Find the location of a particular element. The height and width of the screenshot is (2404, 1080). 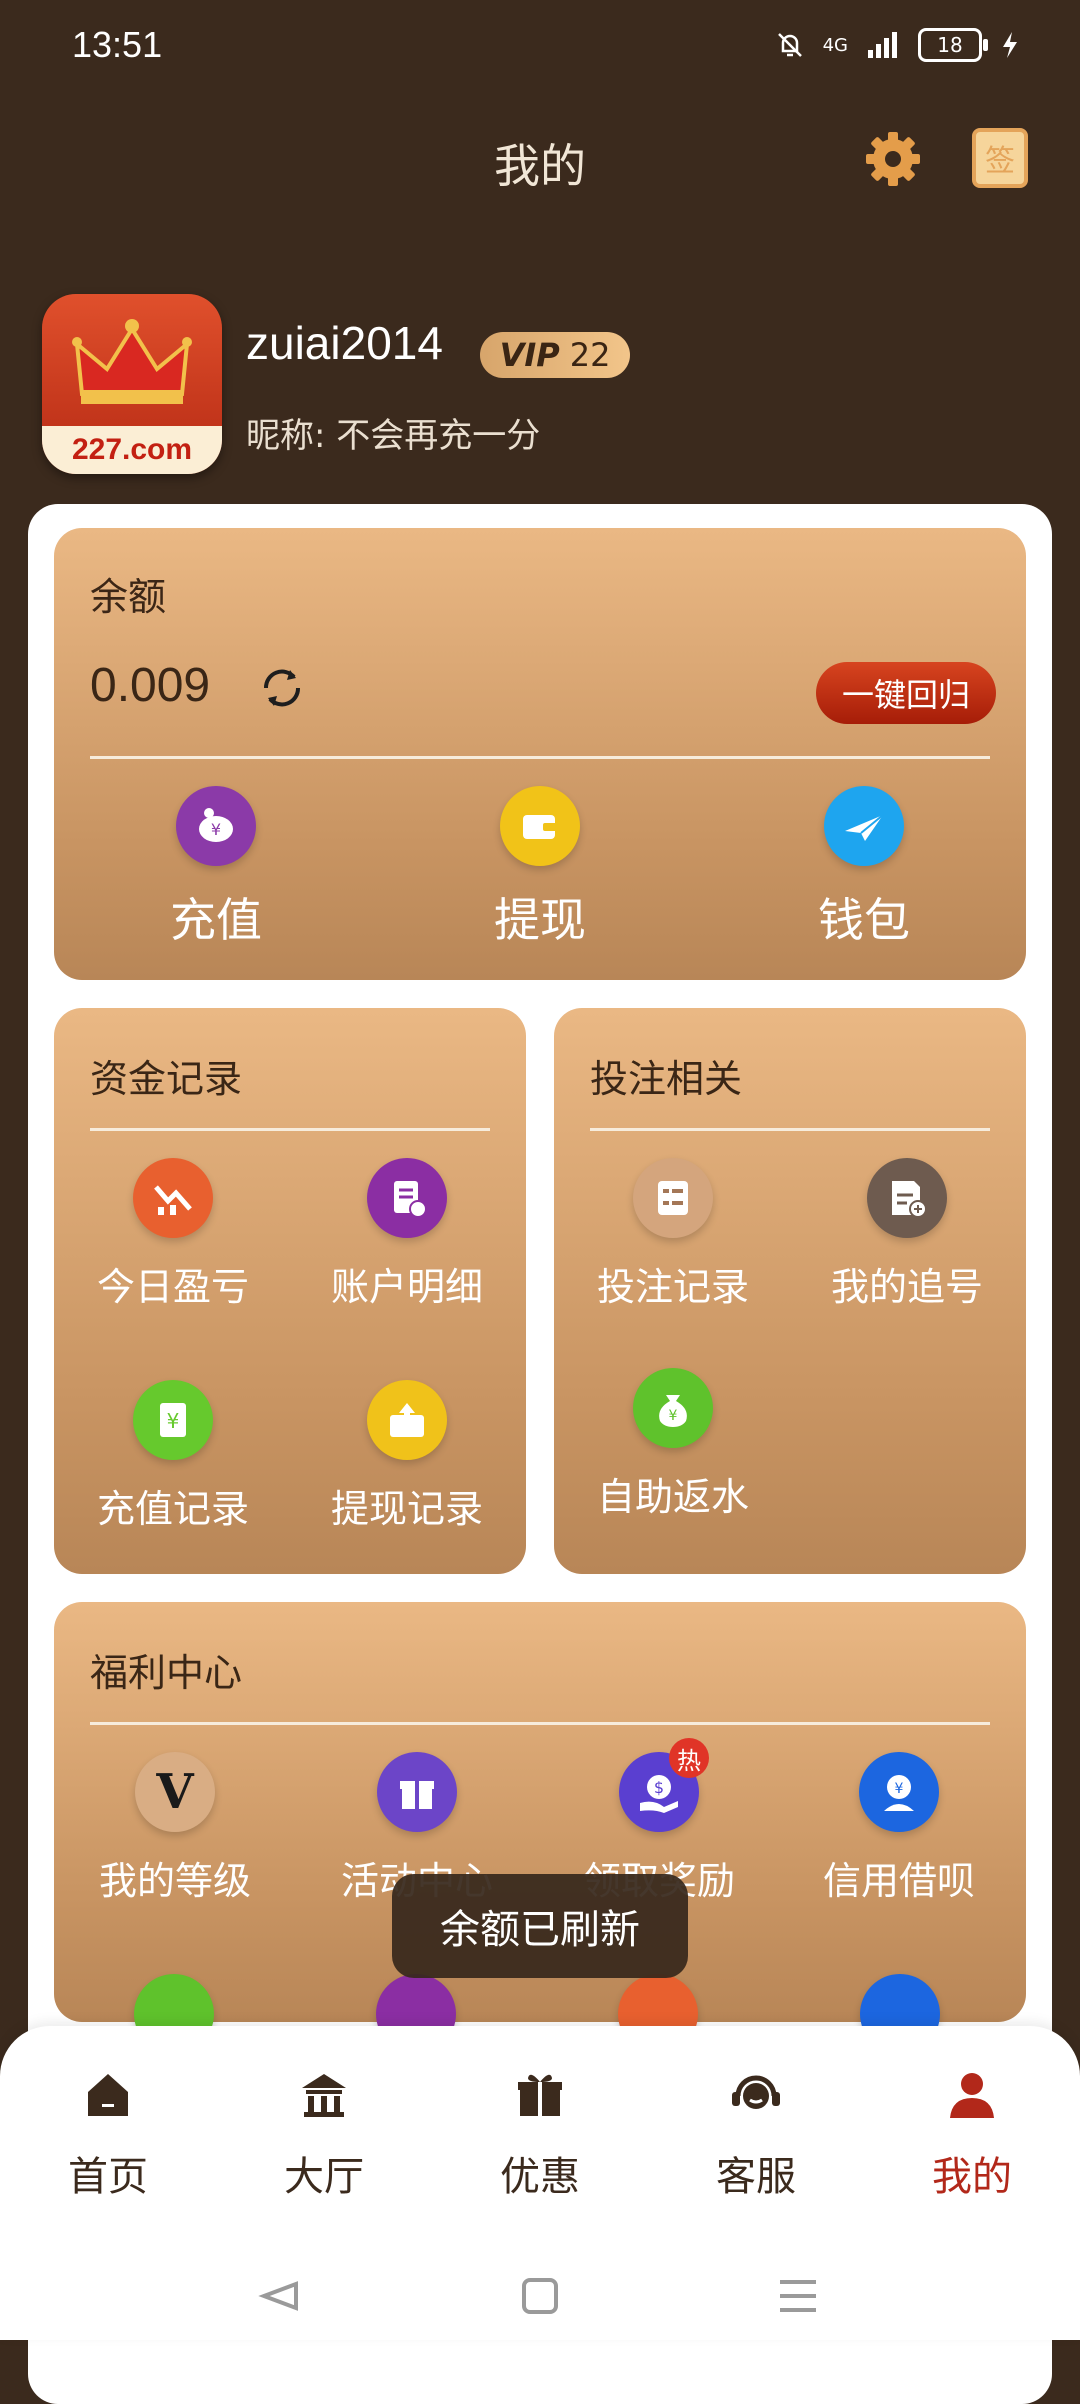

recharge-record-label: 充值记录 is located at coordinates (172, 1509).